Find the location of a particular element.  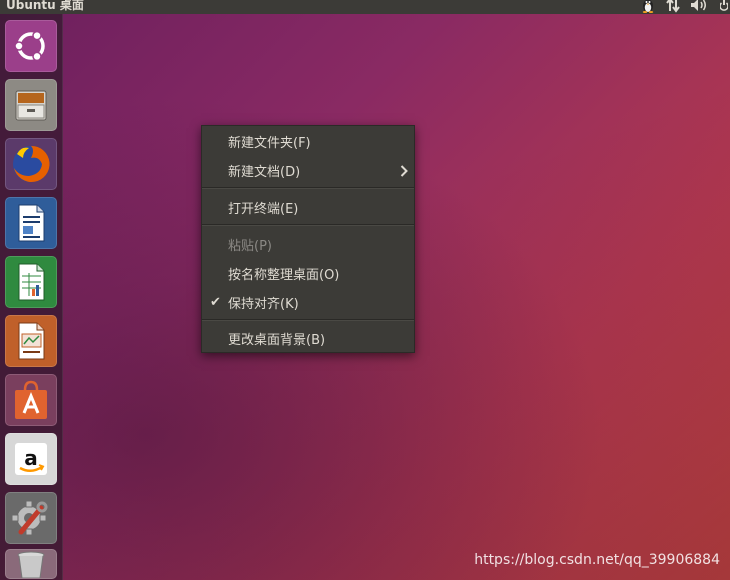

launcher-item-system-settings is located at coordinates (31, 518).